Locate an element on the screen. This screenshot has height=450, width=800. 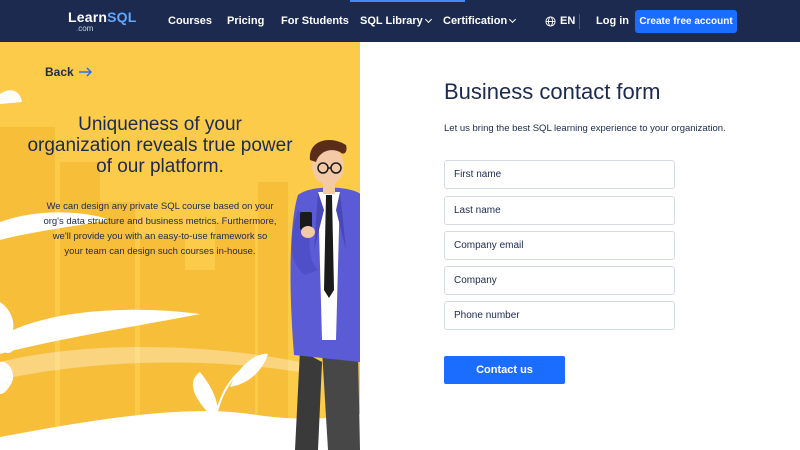
logo-wordmark: LearnSQL is located at coordinates (102, 17).